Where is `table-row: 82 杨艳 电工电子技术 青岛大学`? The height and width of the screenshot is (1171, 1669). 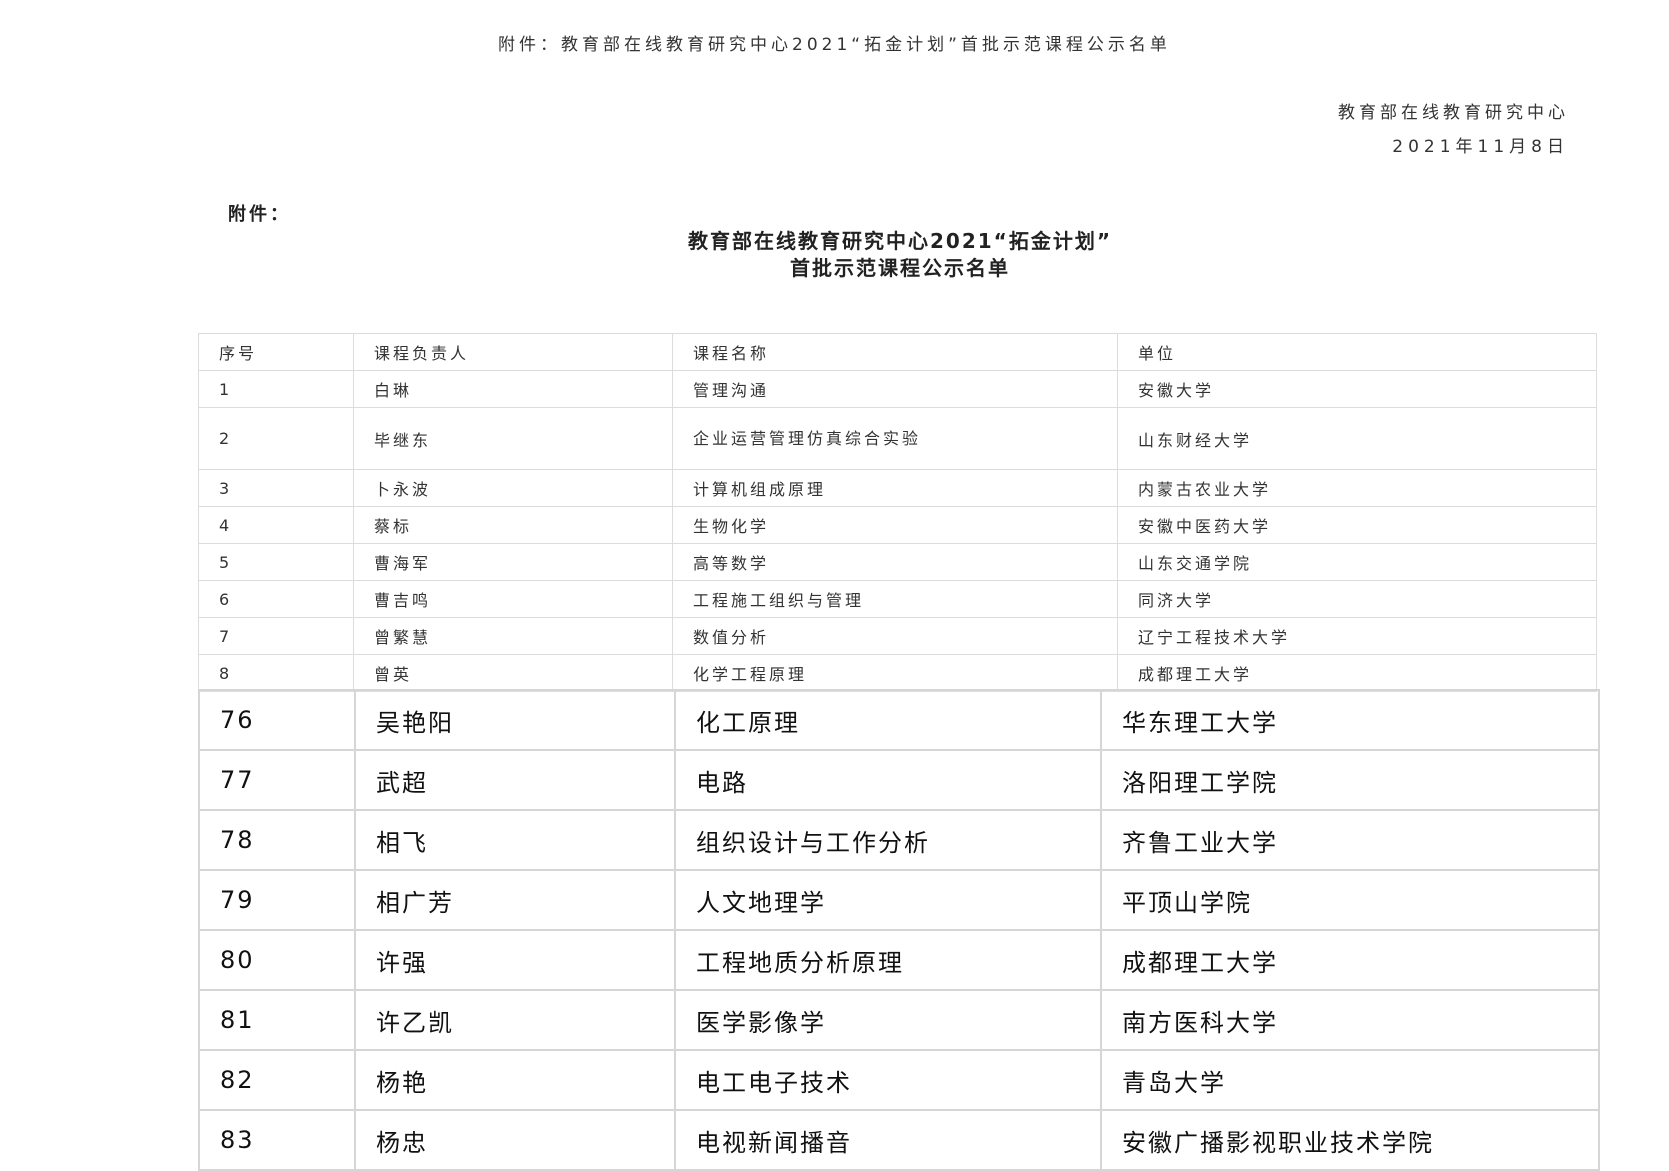
table-row: 82 杨艳 电工电子技术 青岛大学 is located at coordinates (899, 1080).